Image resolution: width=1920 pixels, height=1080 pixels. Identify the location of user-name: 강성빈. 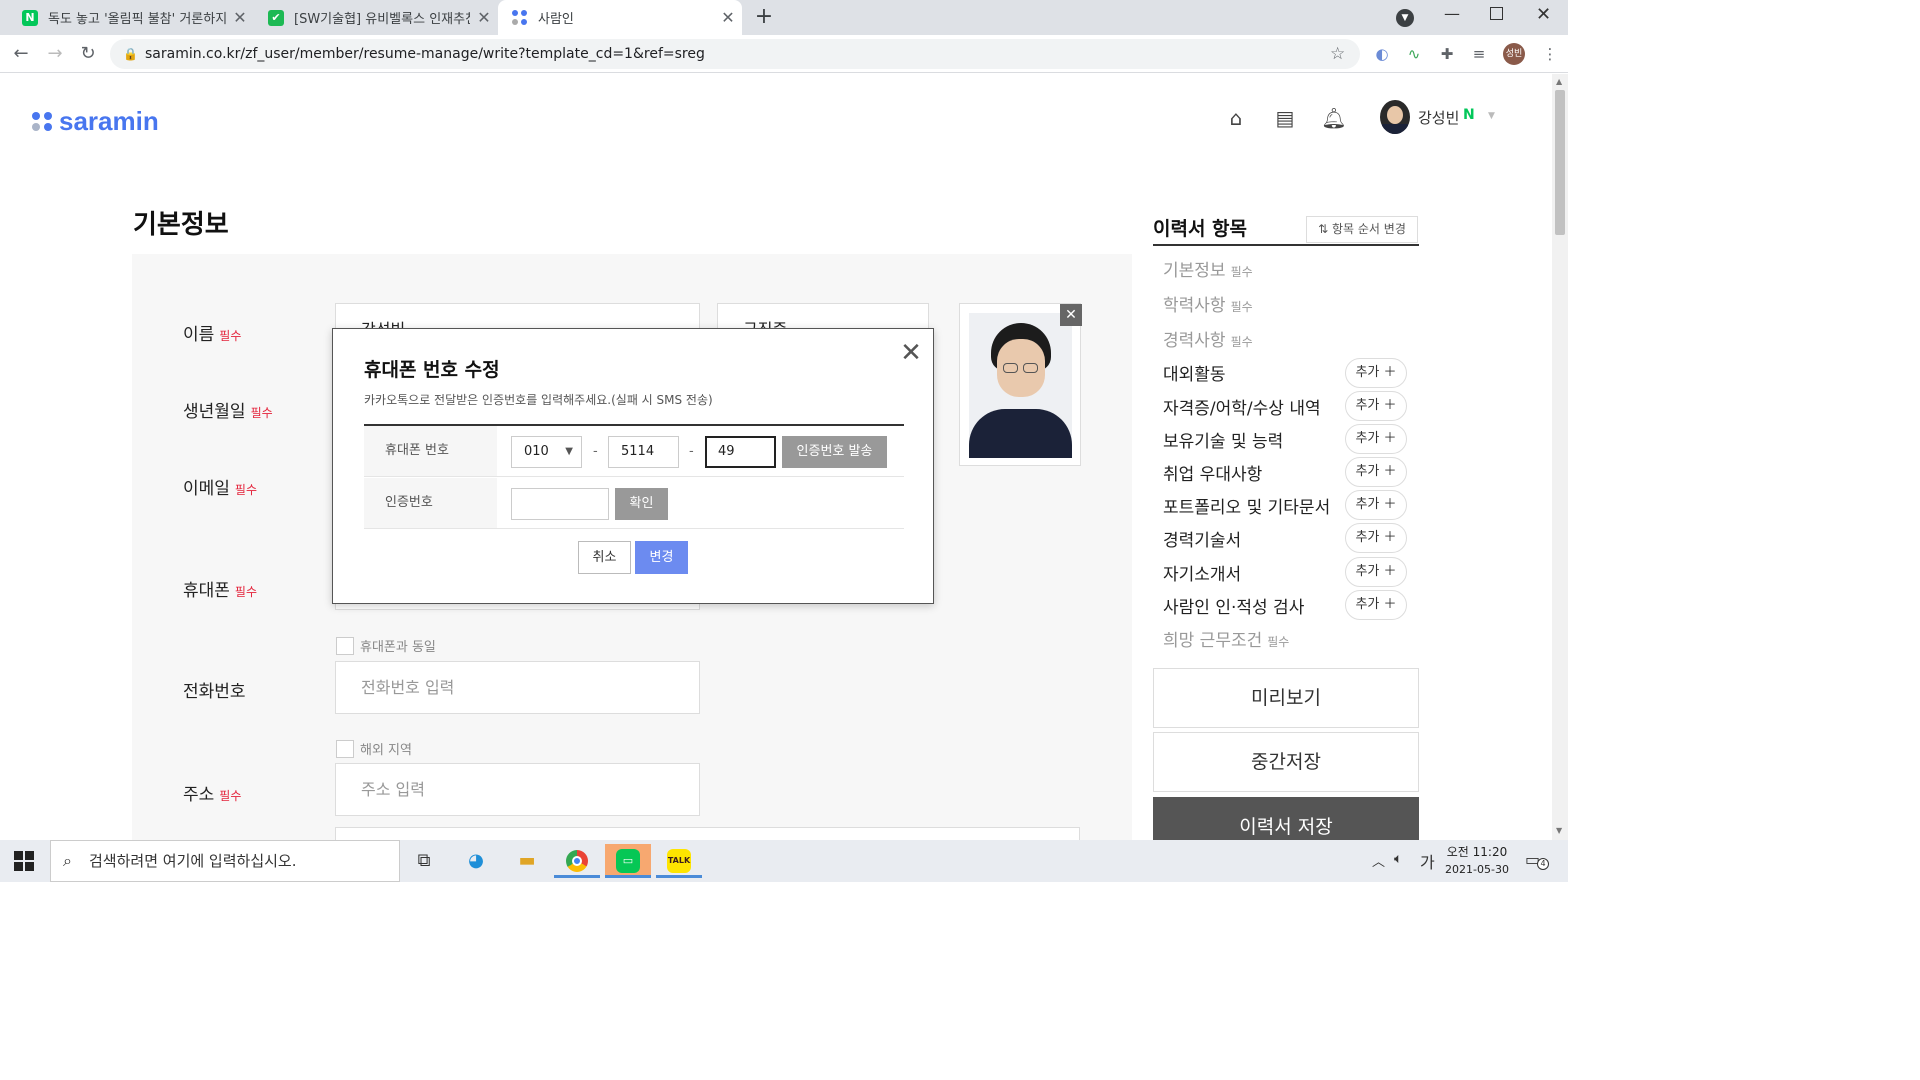
(1438, 117).